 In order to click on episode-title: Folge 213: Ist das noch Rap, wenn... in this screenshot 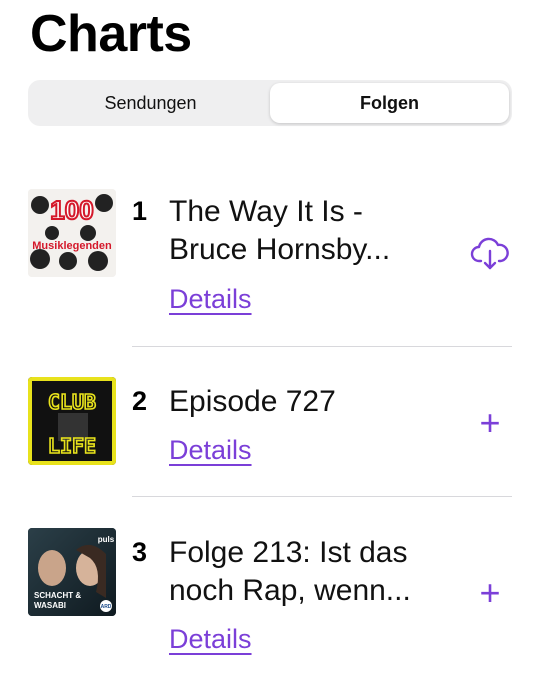, I will do `click(290, 571)`.